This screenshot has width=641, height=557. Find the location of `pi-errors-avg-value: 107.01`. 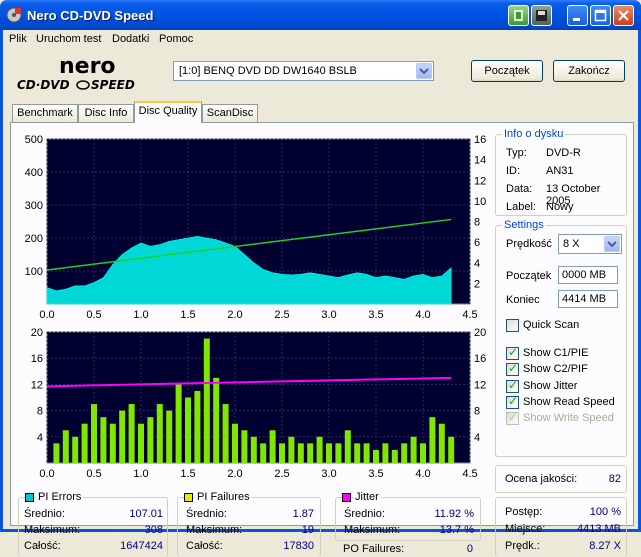

pi-errors-avg-value: 107.01 is located at coordinates (146, 514).